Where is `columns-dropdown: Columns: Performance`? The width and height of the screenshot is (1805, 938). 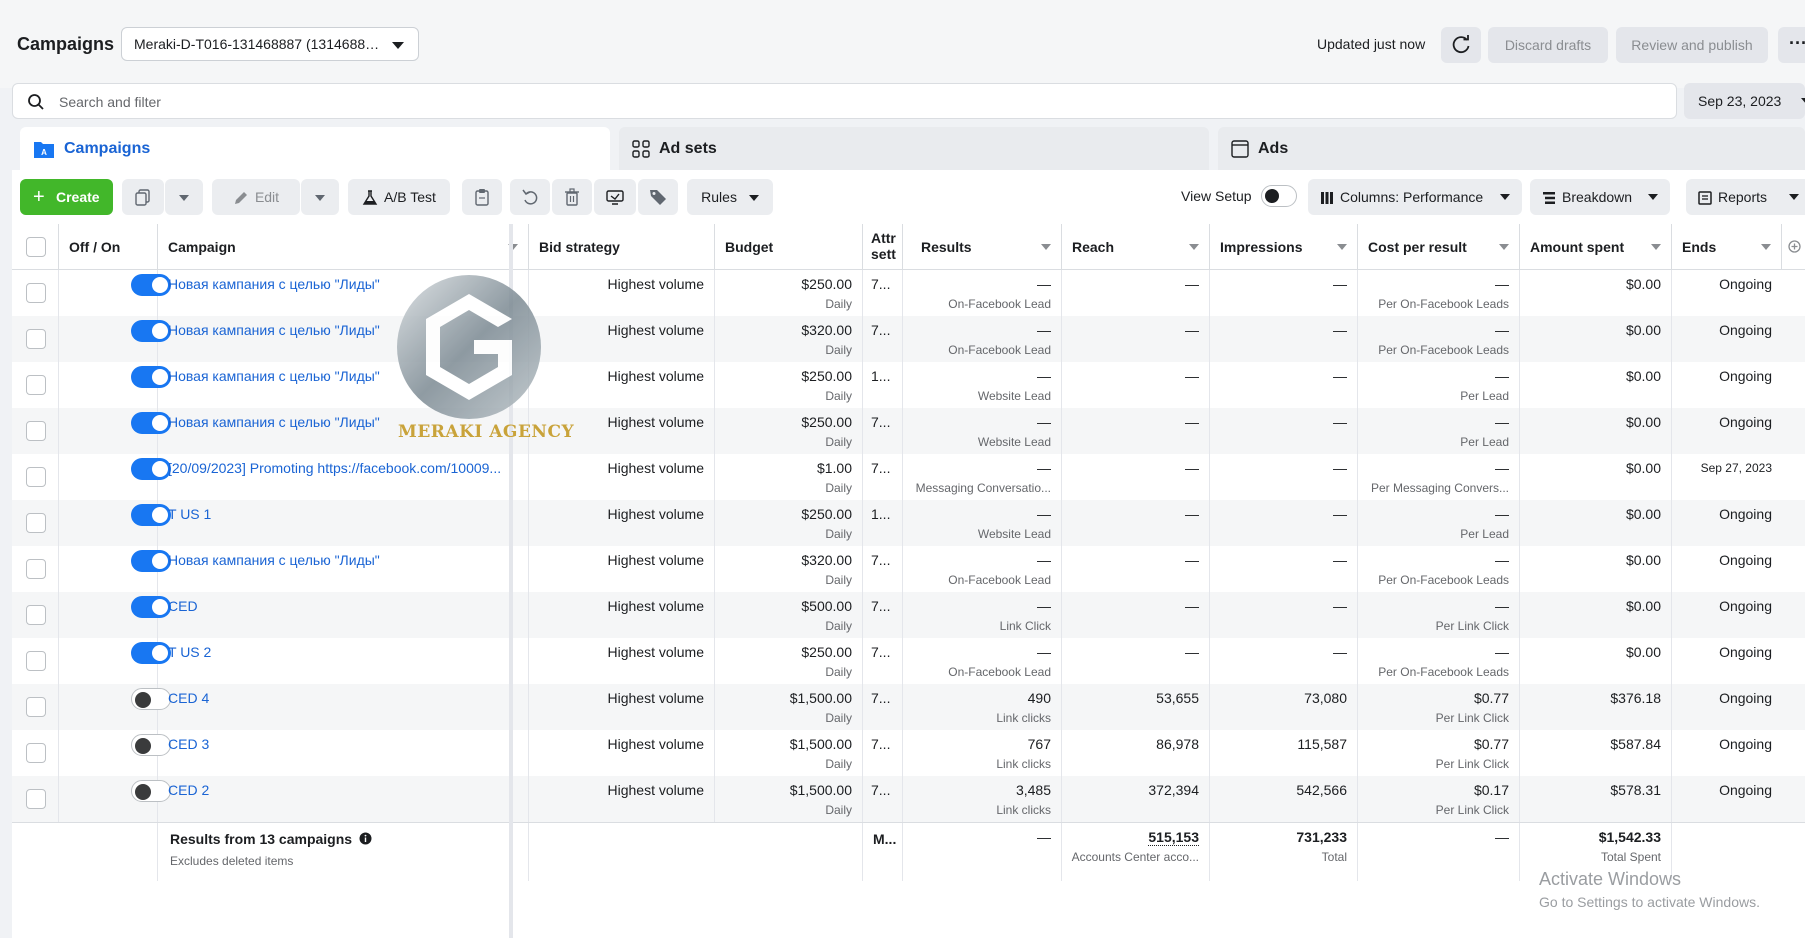 columns-dropdown: Columns: Performance is located at coordinates (1415, 197).